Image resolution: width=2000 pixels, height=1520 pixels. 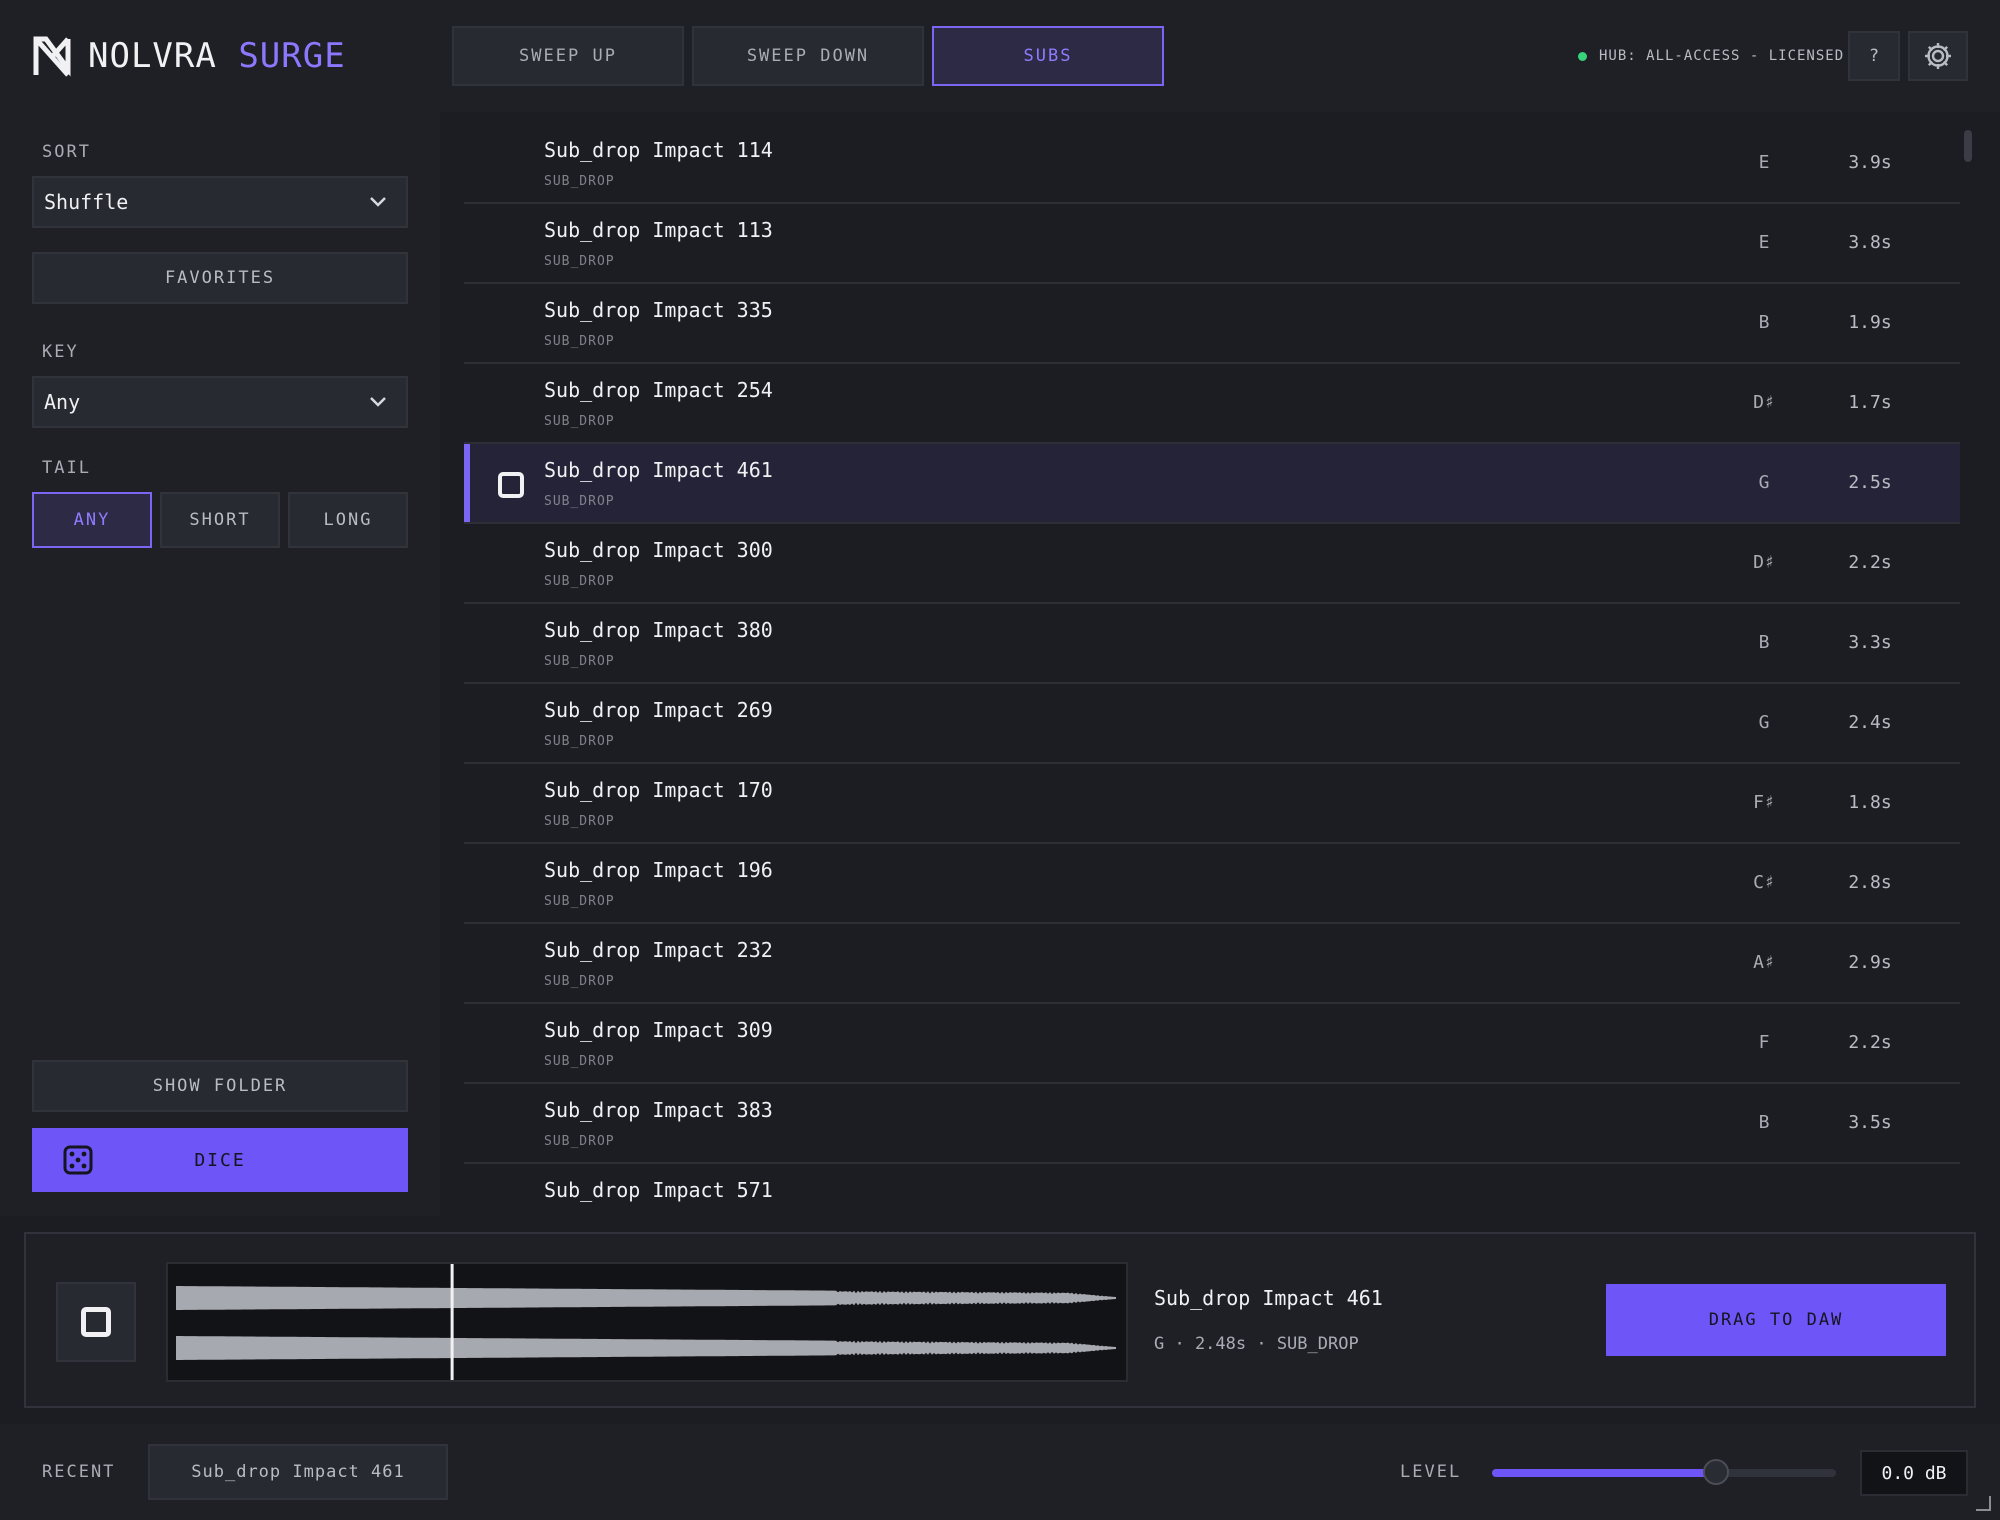 What do you see at coordinates (86, 202) in the screenshot?
I see `sort-value: Shuffle` at bounding box center [86, 202].